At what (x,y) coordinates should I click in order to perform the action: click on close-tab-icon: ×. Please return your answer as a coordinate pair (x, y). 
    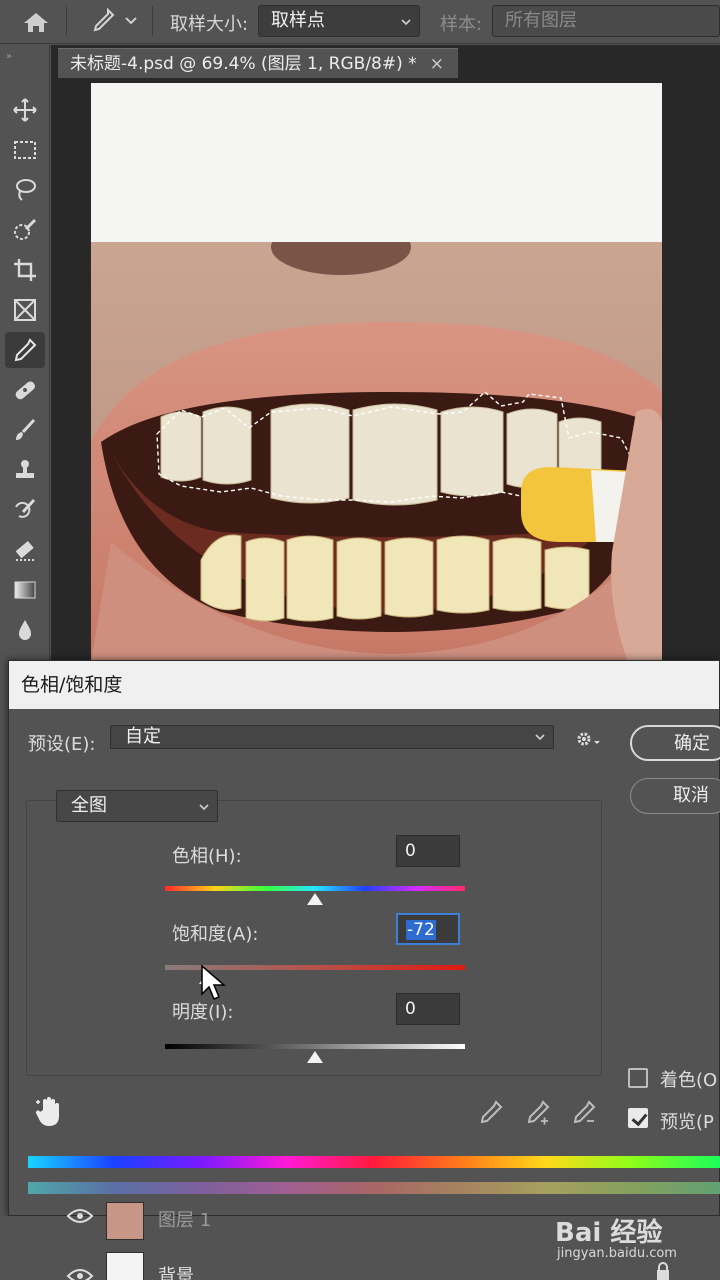
    Looking at the image, I should click on (437, 64).